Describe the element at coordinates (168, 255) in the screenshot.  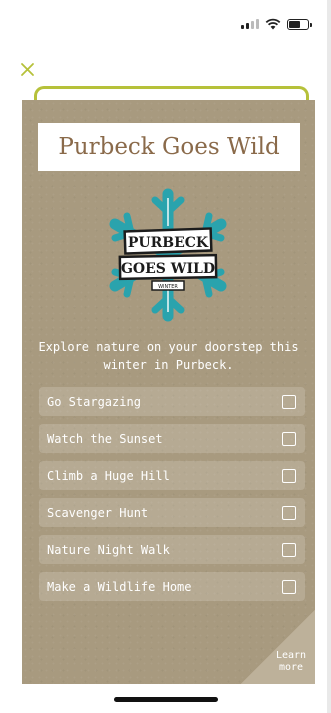
I see `snowflake-logo: PURBECK GOES WILD WINTER` at that location.